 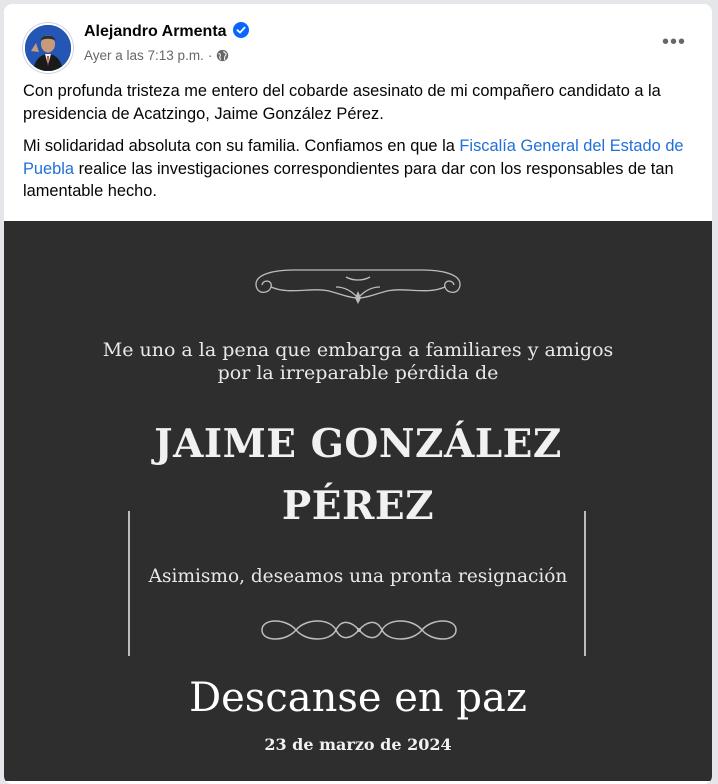 I want to click on author-name: Alejandro Armenta, so click(x=166, y=31).